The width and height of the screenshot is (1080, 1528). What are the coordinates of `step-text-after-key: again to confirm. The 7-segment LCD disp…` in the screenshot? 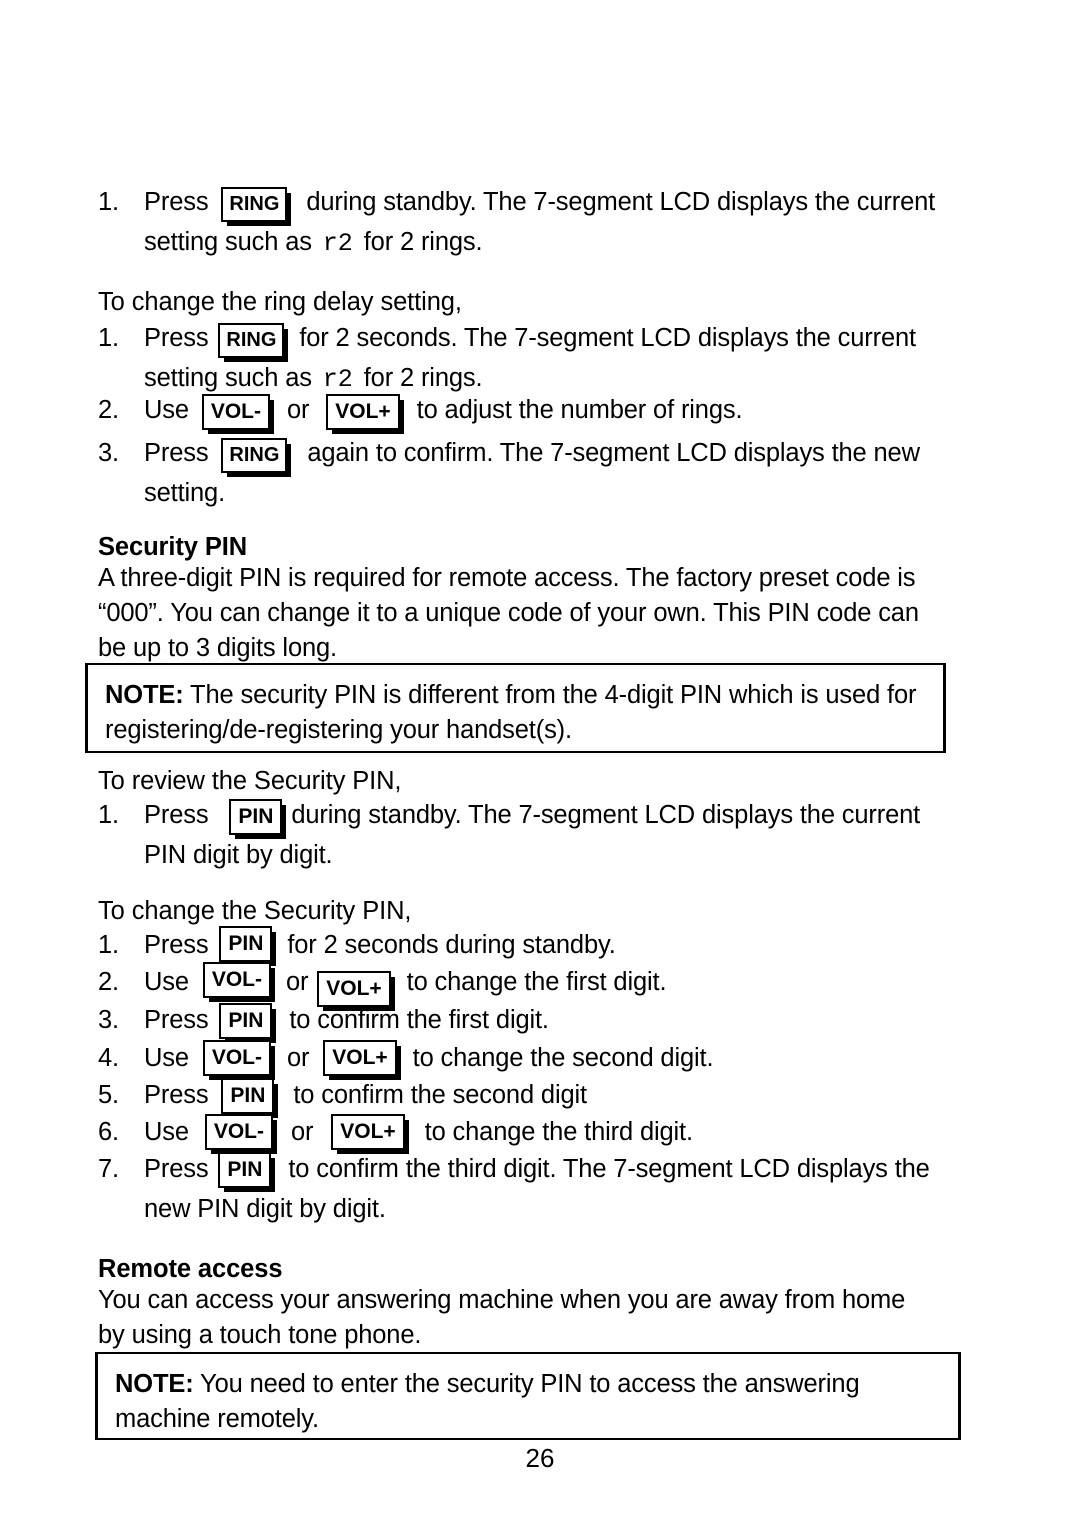 It's located at (613, 453).